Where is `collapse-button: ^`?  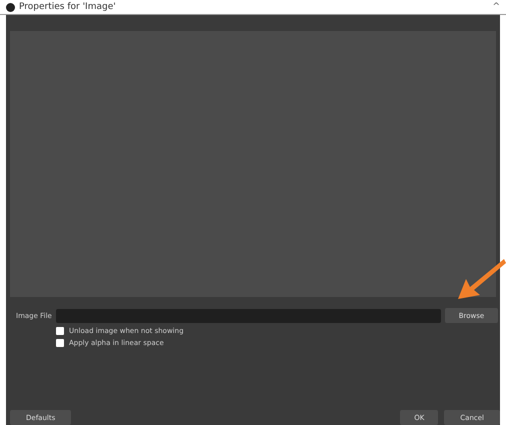
collapse-button: ^ is located at coordinates (496, 7).